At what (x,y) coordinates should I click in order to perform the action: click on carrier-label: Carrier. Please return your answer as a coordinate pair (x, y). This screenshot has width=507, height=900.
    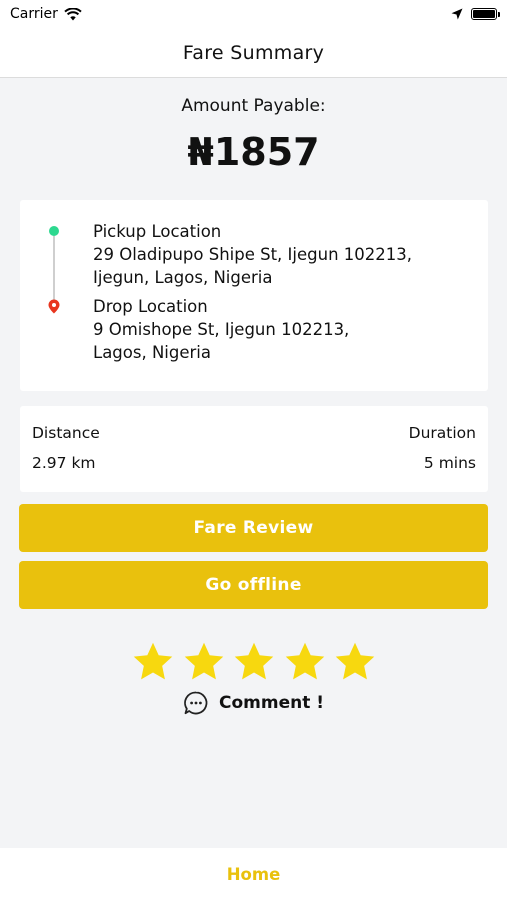
    Looking at the image, I should click on (34, 14).